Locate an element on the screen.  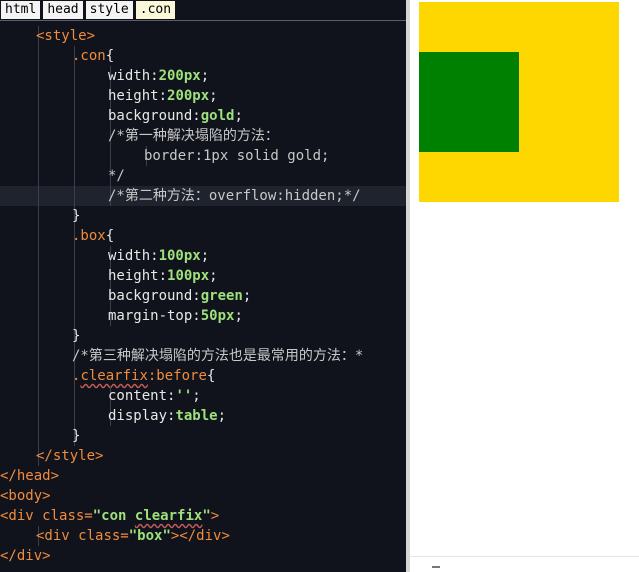
code-token: */ is located at coordinates (116, 176).